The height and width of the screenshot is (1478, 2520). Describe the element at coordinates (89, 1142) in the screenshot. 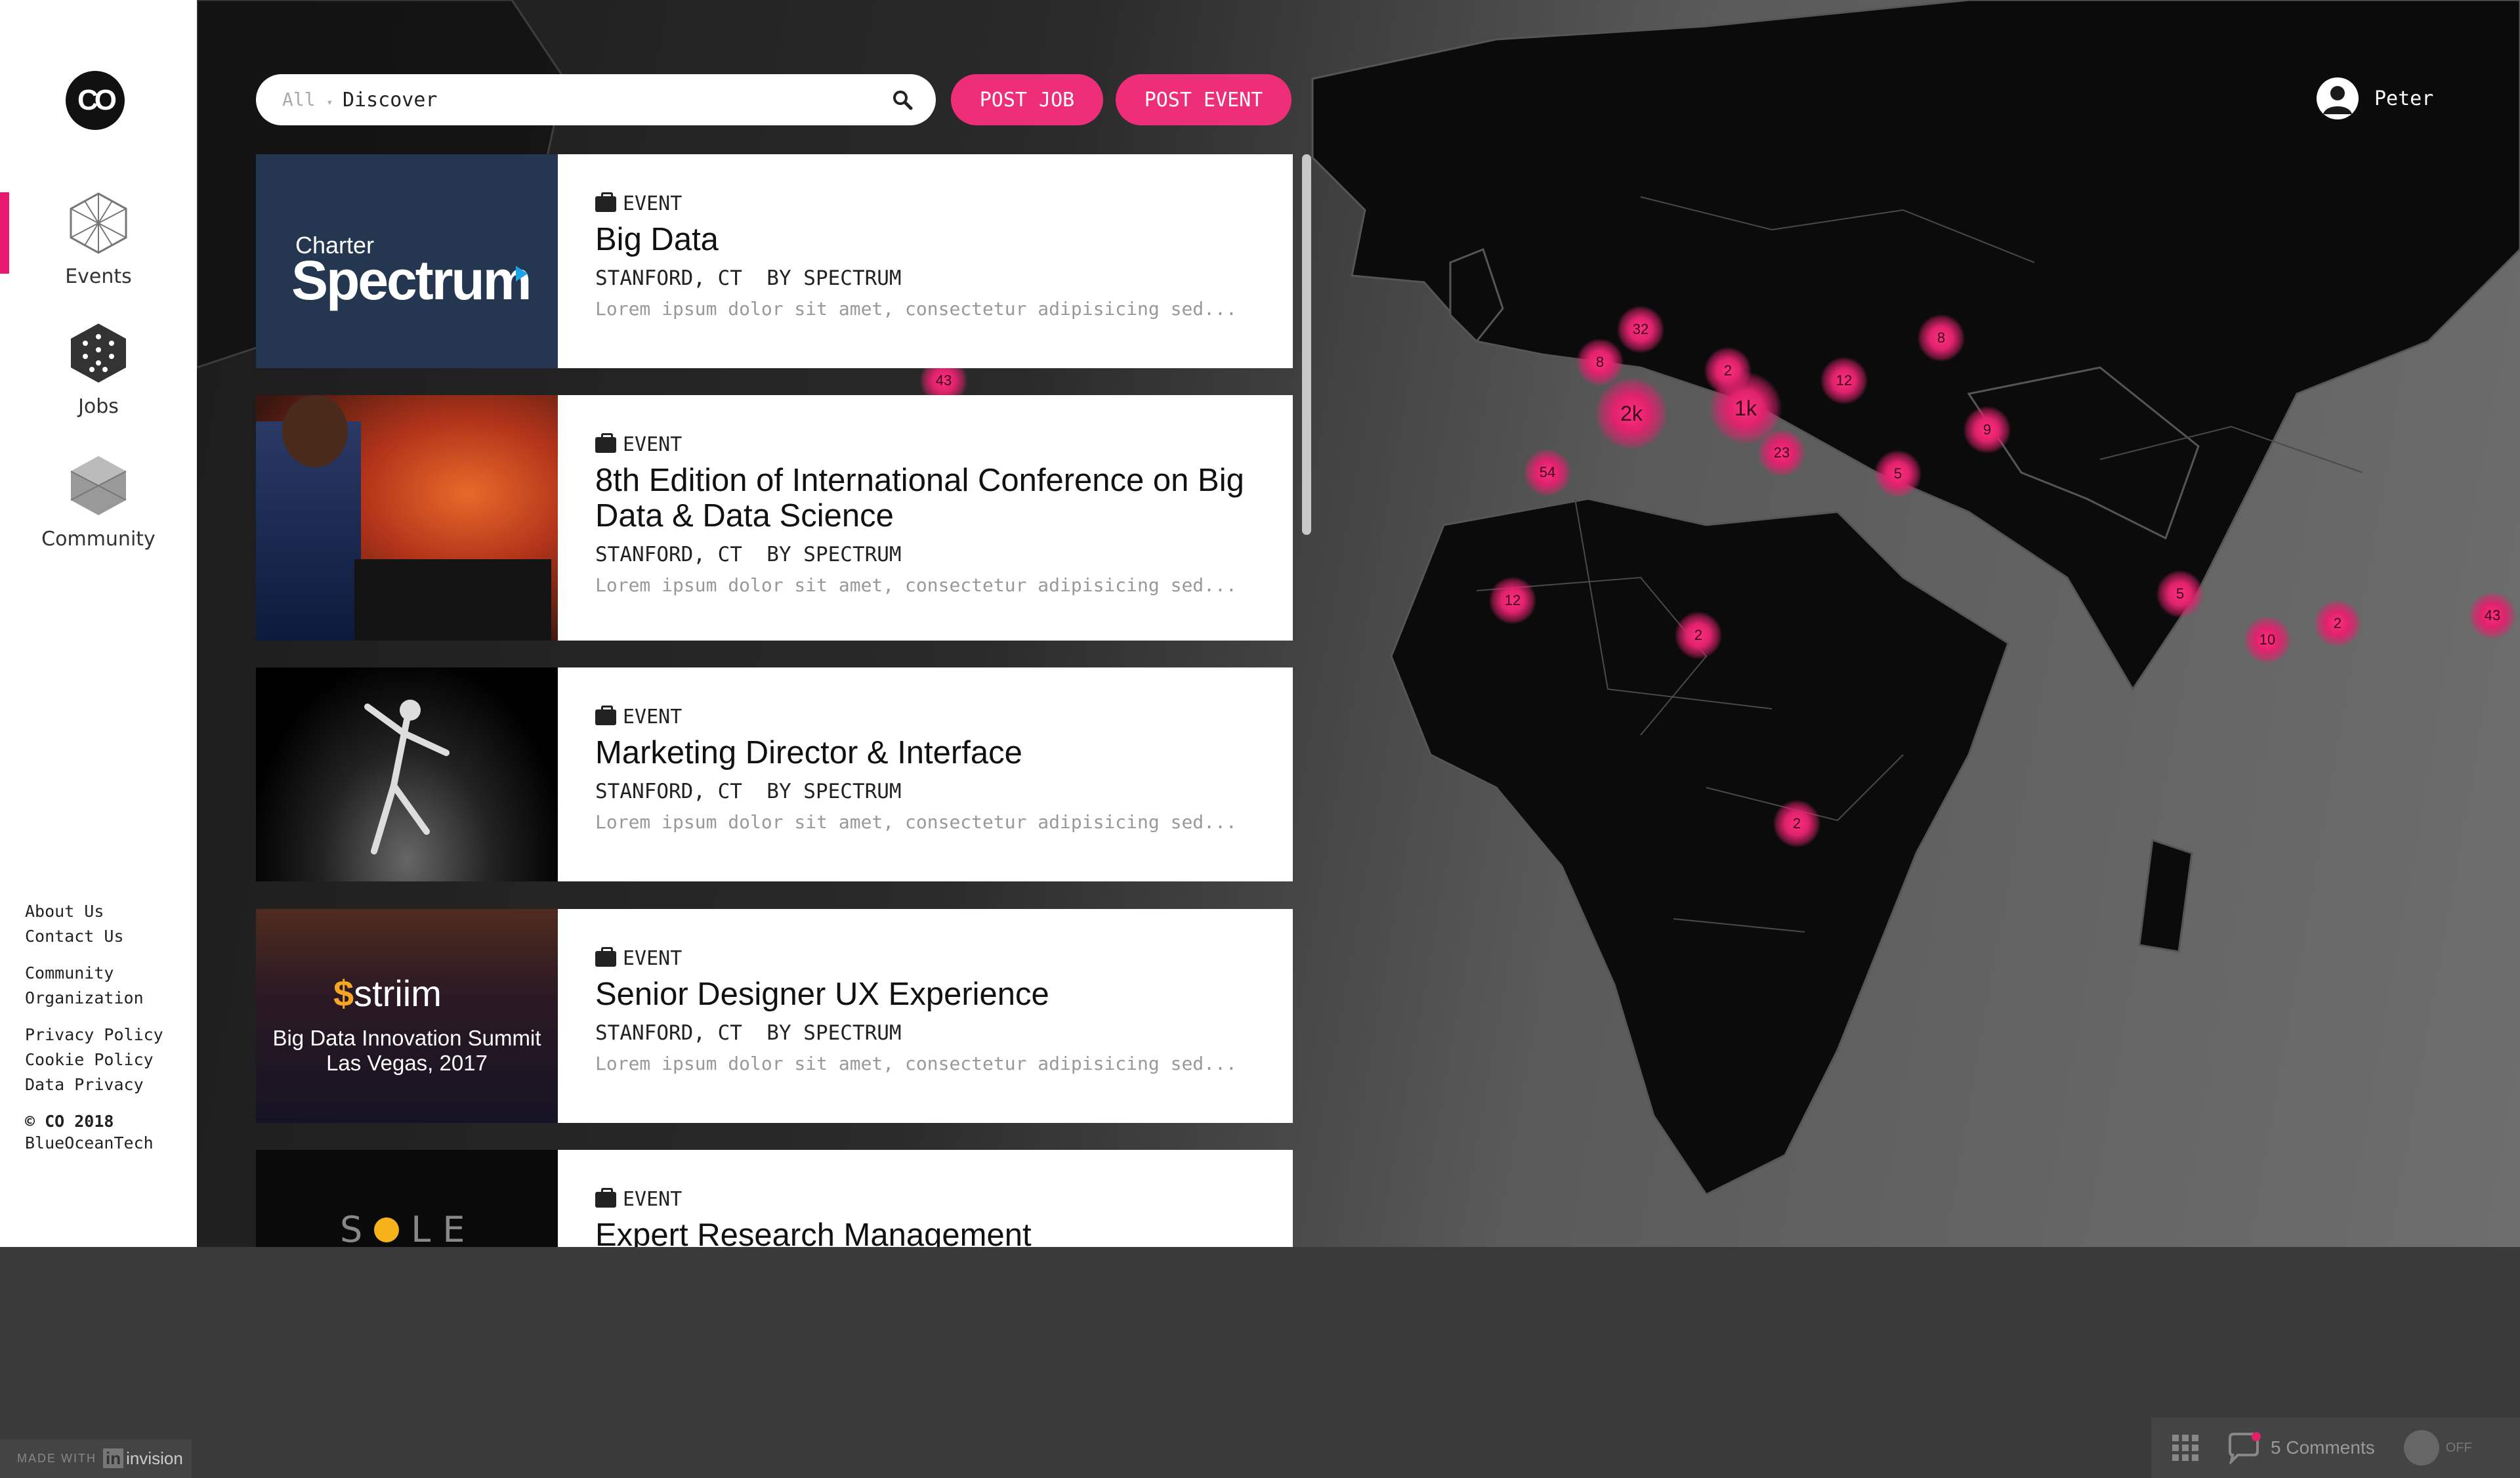

I see `company-name: BlueOceanTech` at that location.